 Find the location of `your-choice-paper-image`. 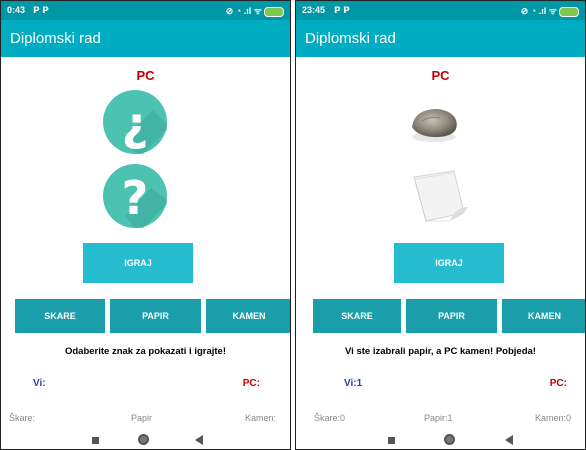

your-choice-paper-image is located at coordinates (440, 196).